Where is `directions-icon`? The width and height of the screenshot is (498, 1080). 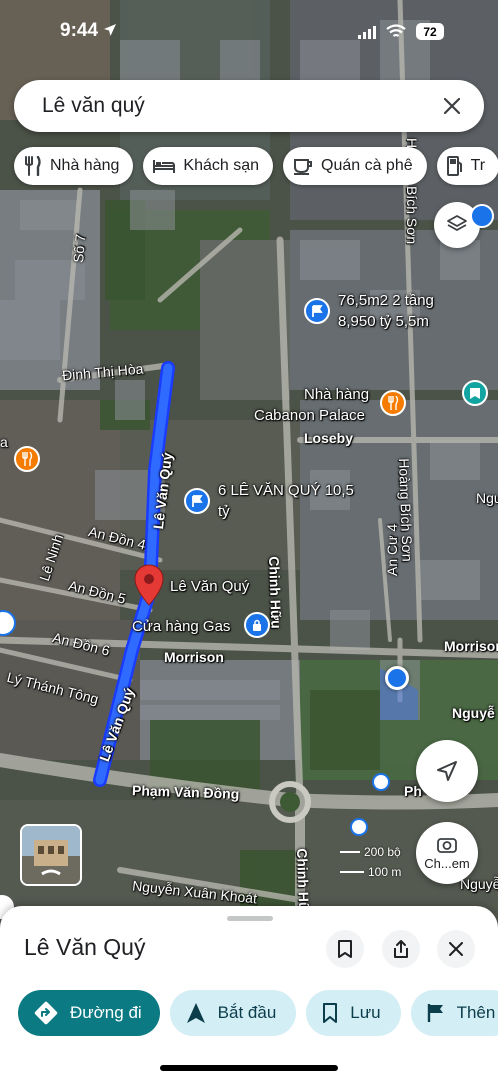
directions-icon is located at coordinates (46, 1013).